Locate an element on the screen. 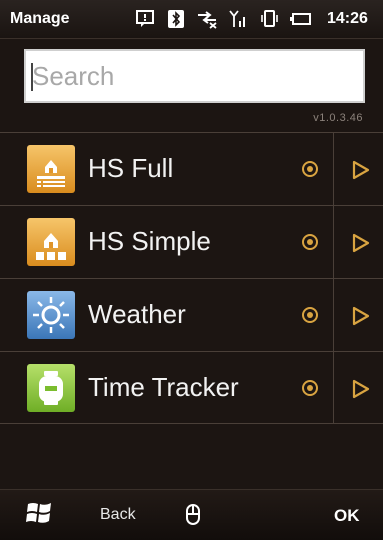 The height and width of the screenshot is (540, 383). softkey-bar: Back OK is located at coordinates (191, 514).